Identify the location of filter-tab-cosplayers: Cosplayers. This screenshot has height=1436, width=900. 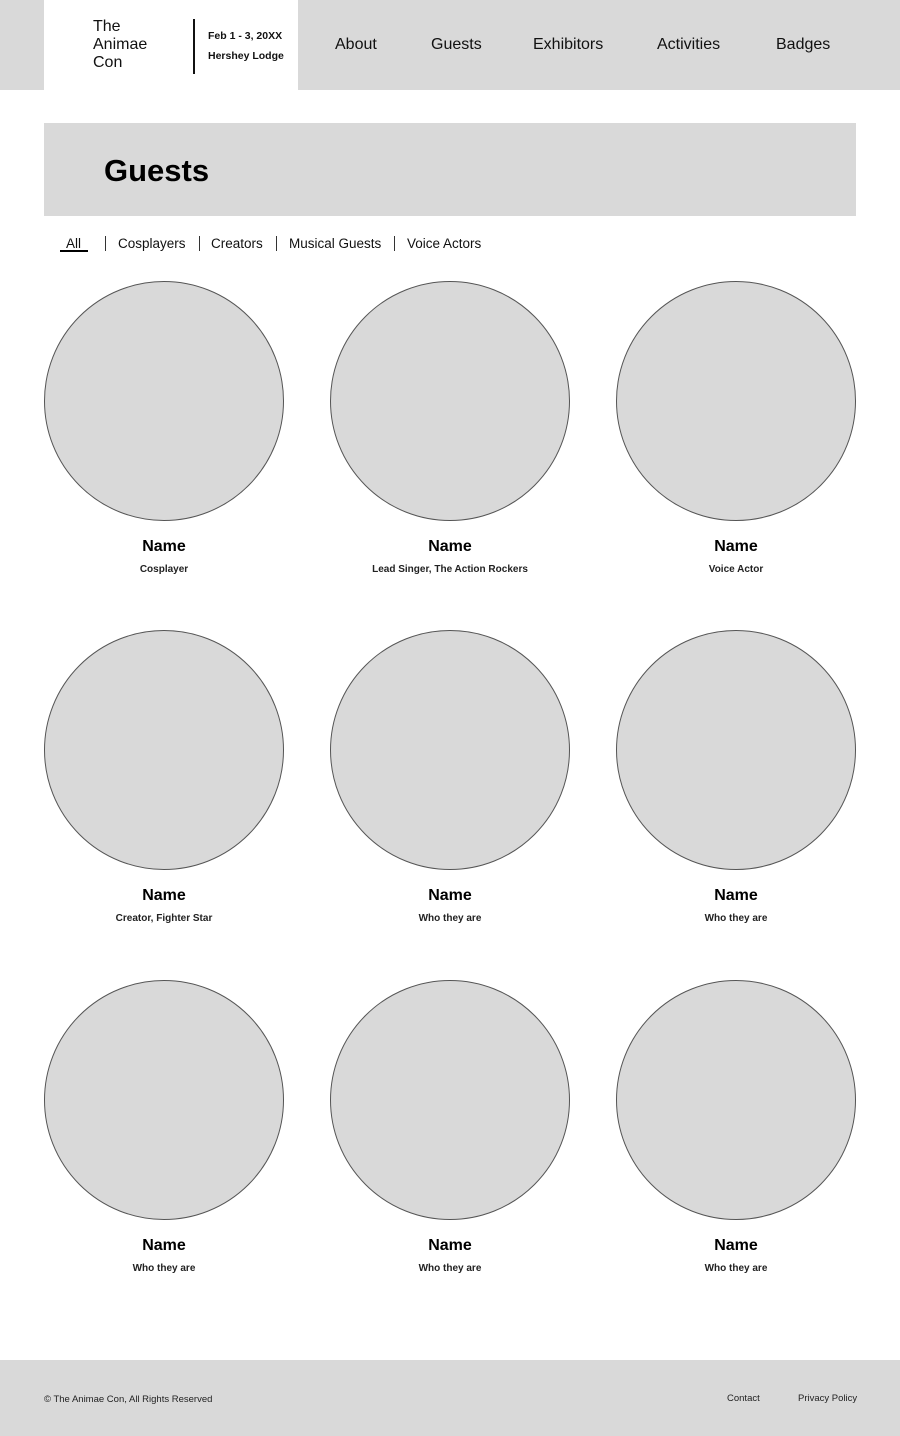
(152, 243).